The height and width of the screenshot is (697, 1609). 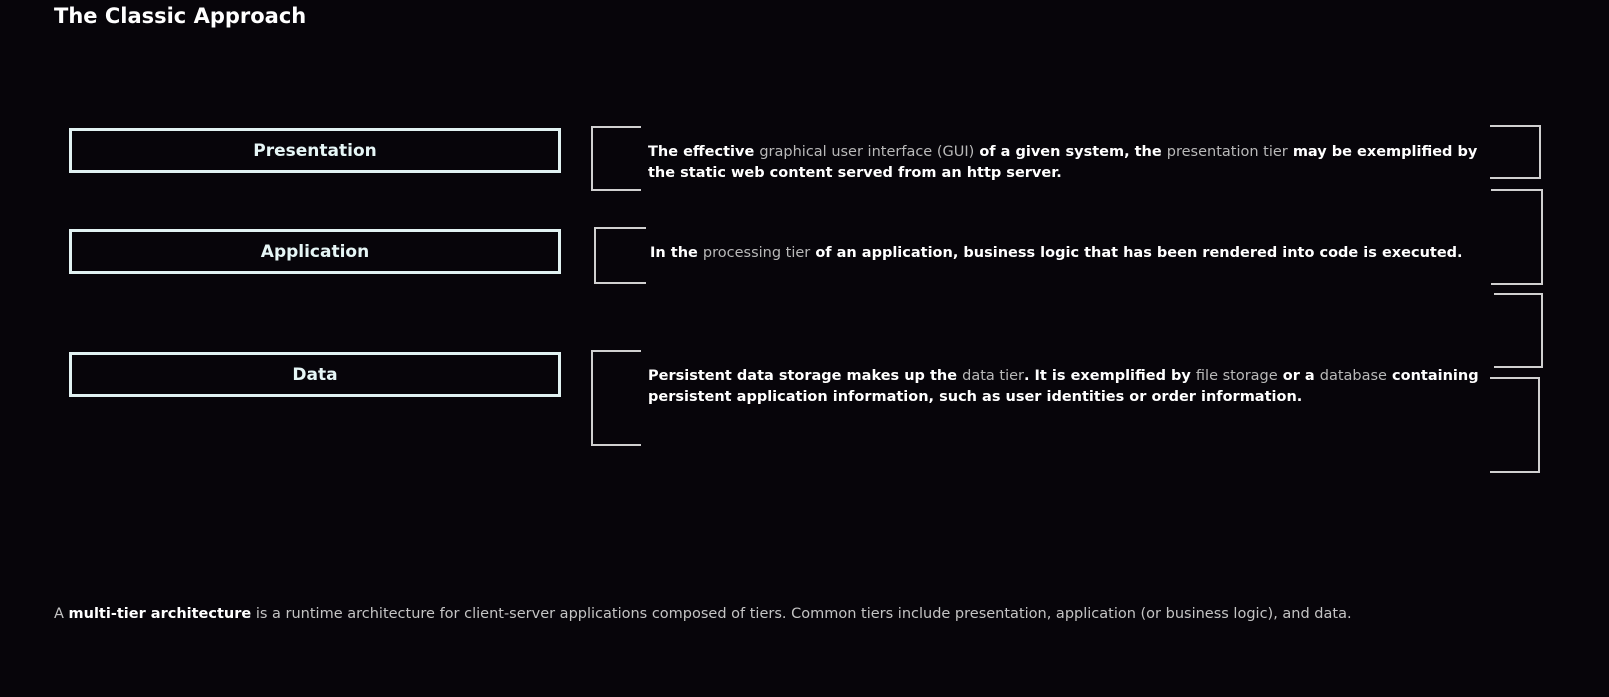 What do you see at coordinates (160, 614) in the screenshot?
I see `footer-strong-term: multi-tier architecture` at bounding box center [160, 614].